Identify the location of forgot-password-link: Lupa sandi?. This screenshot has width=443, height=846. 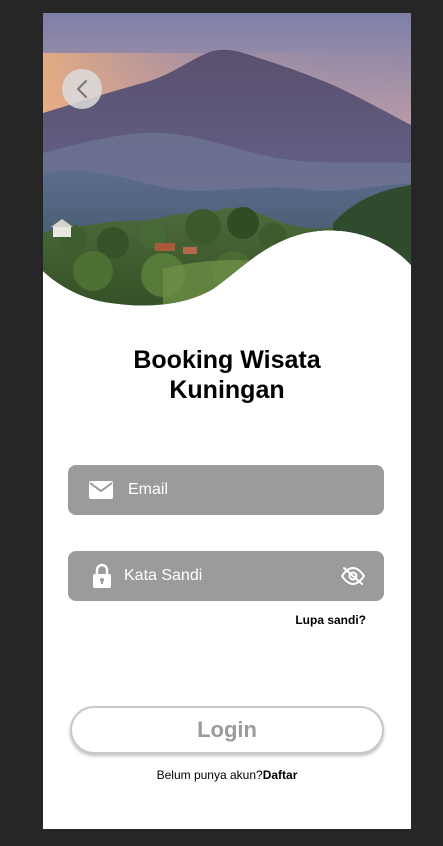
(330, 620).